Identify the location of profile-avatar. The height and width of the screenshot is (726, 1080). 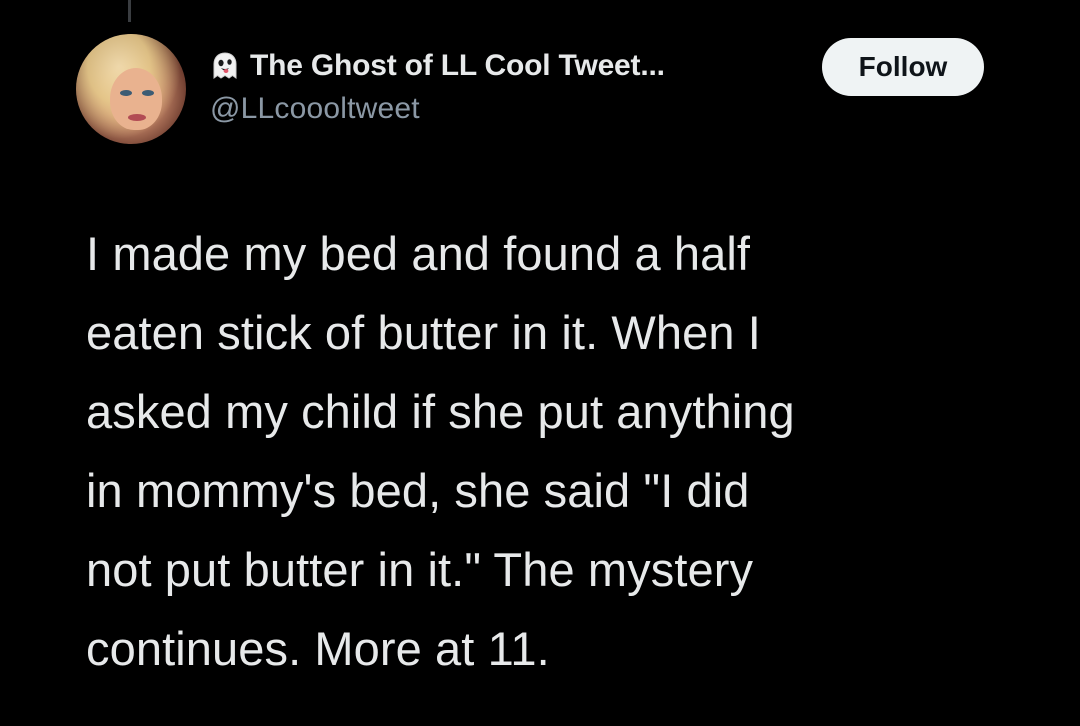
(131, 89).